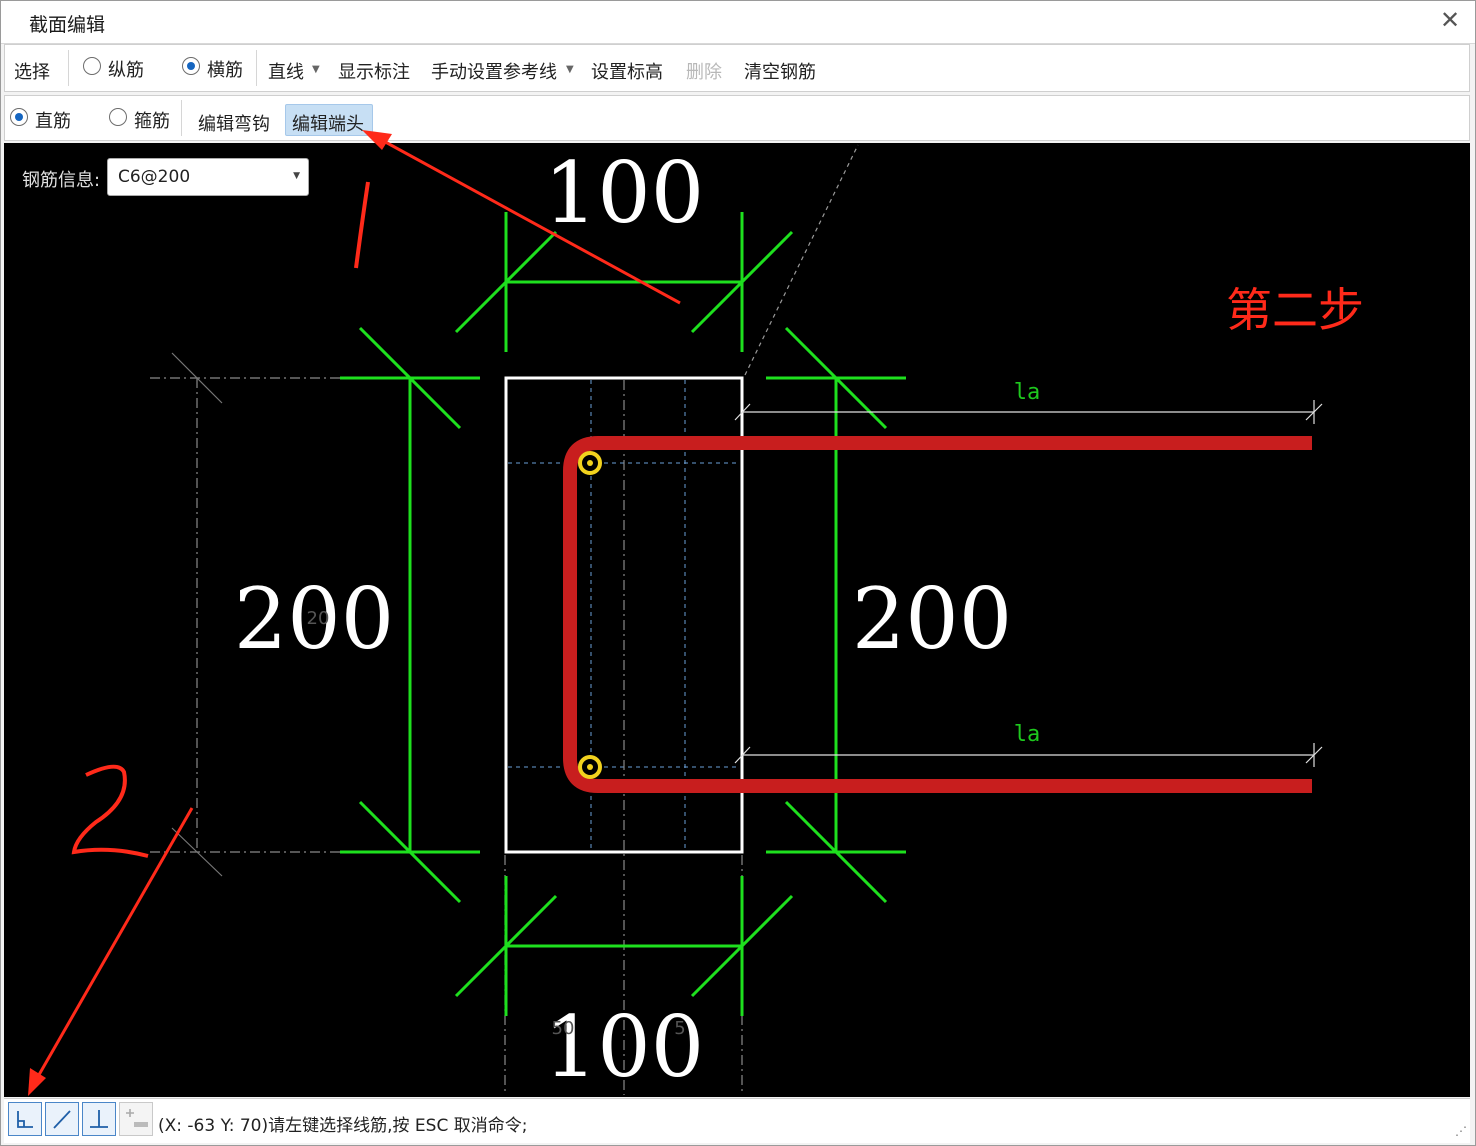  Describe the element at coordinates (61, 180) in the screenshot. I see `rebar-info-label: 钢筋信息:` at that location.